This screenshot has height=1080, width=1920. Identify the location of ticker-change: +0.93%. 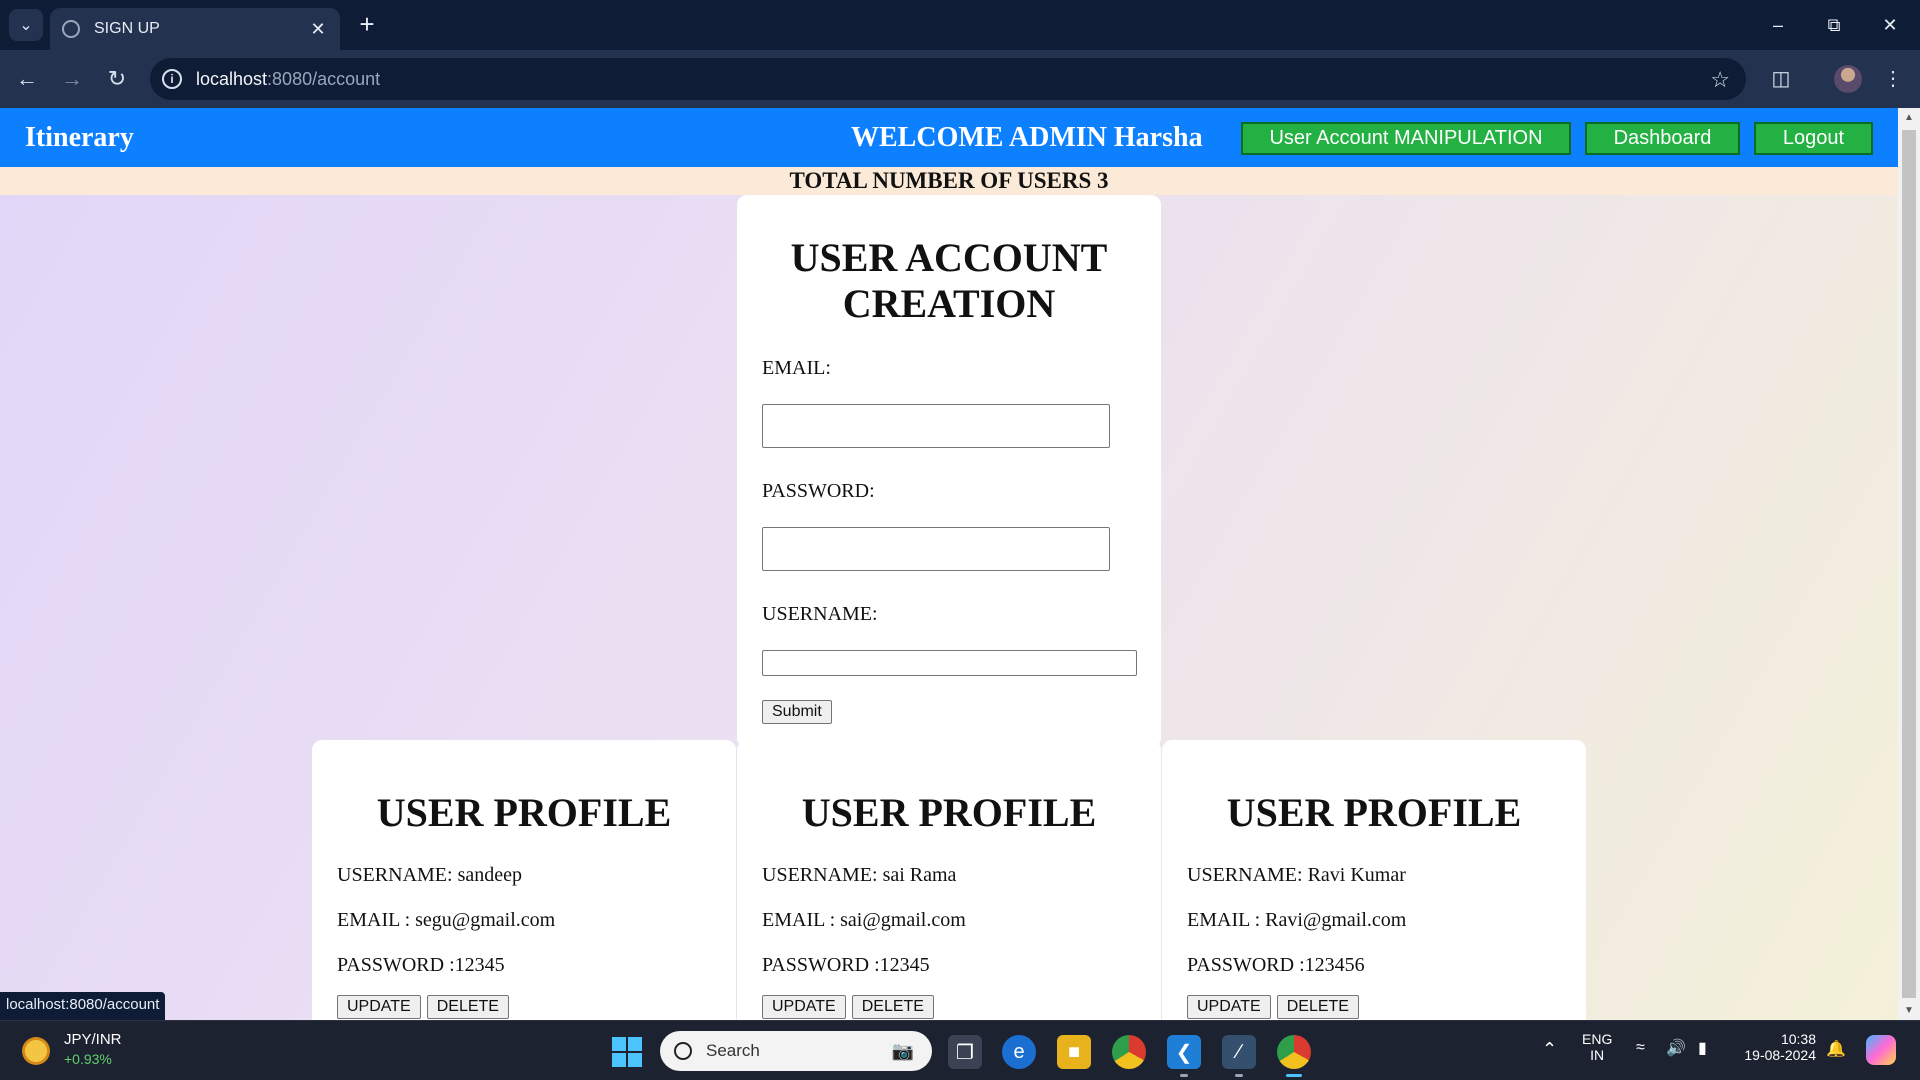
(88, 1059).